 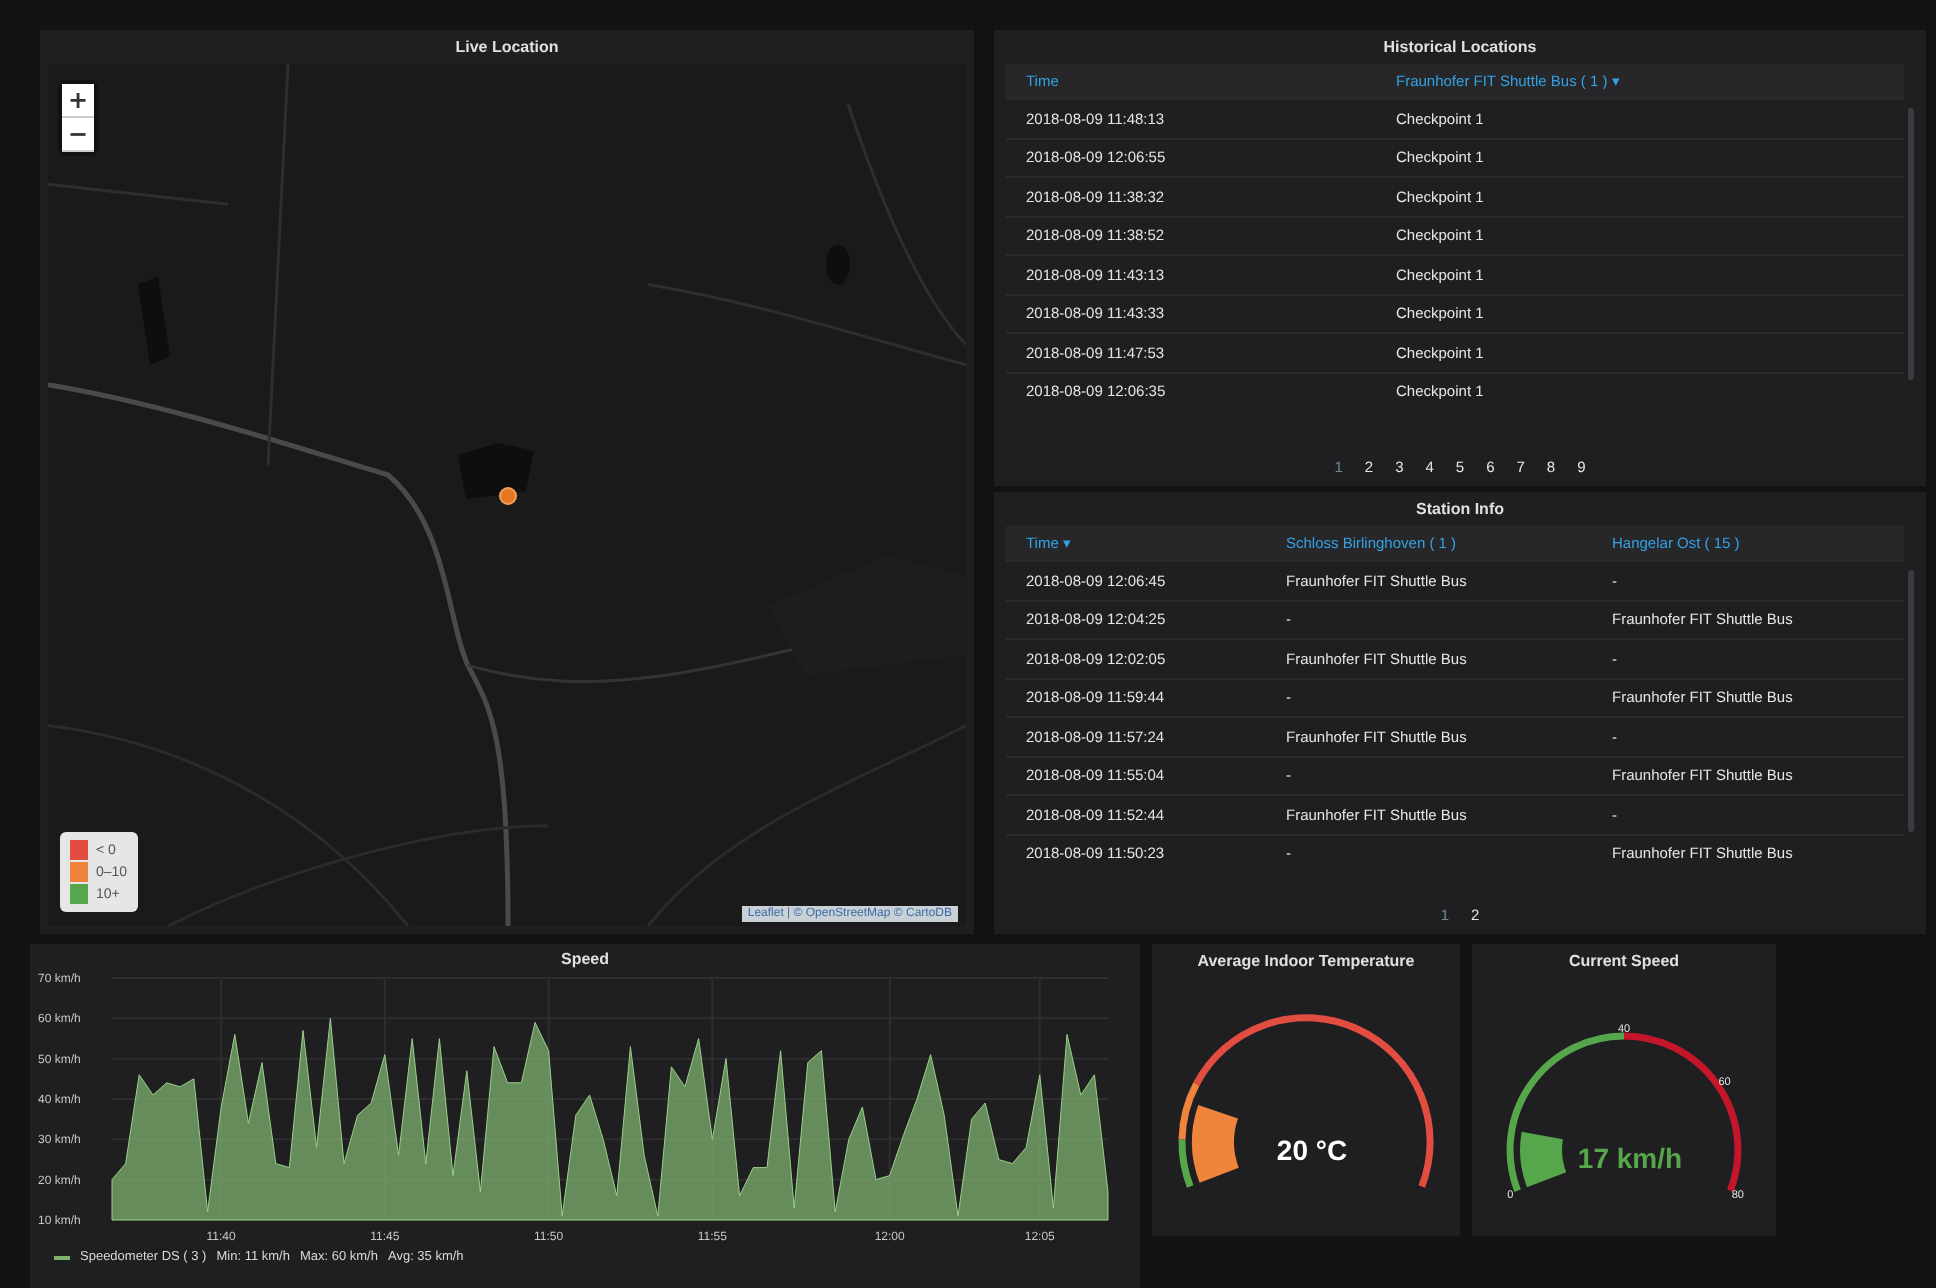 I want to click on panel-title: Station Info, so click(x=1460, y=510).